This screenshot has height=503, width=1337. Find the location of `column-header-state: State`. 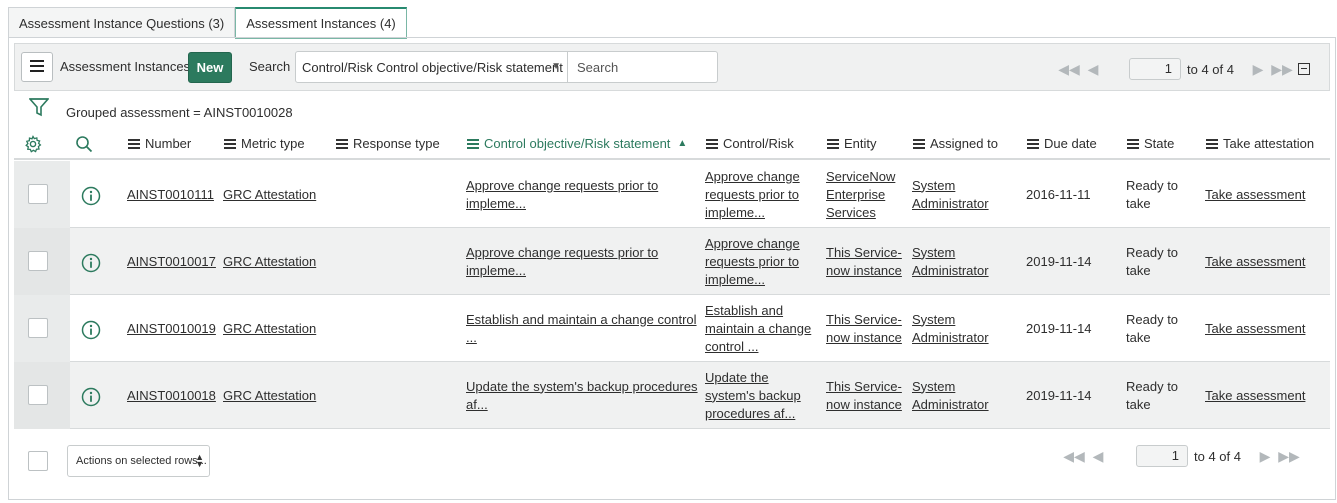

column-header-state: State is located at coordinates (1150, 143).